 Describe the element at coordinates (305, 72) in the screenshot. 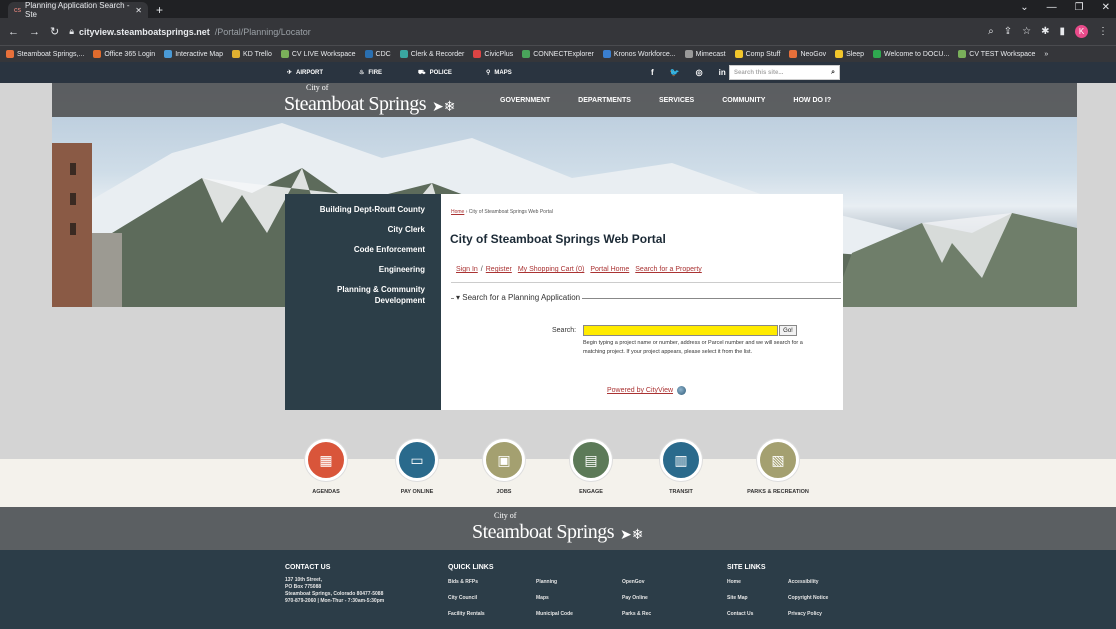

I see `airport-link: ✈ AIRPORT` at that location.